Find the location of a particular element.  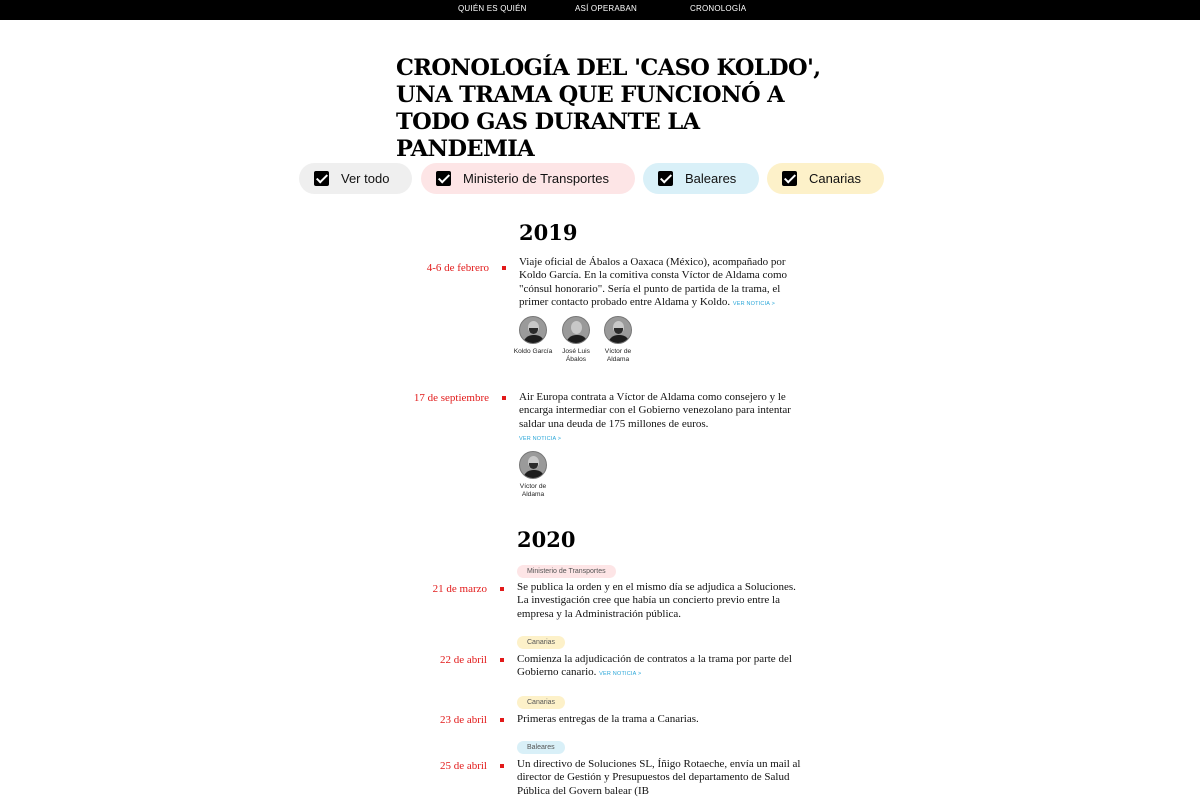

filter-ver-todo: Ver todo is located at coordinates (355, 178).